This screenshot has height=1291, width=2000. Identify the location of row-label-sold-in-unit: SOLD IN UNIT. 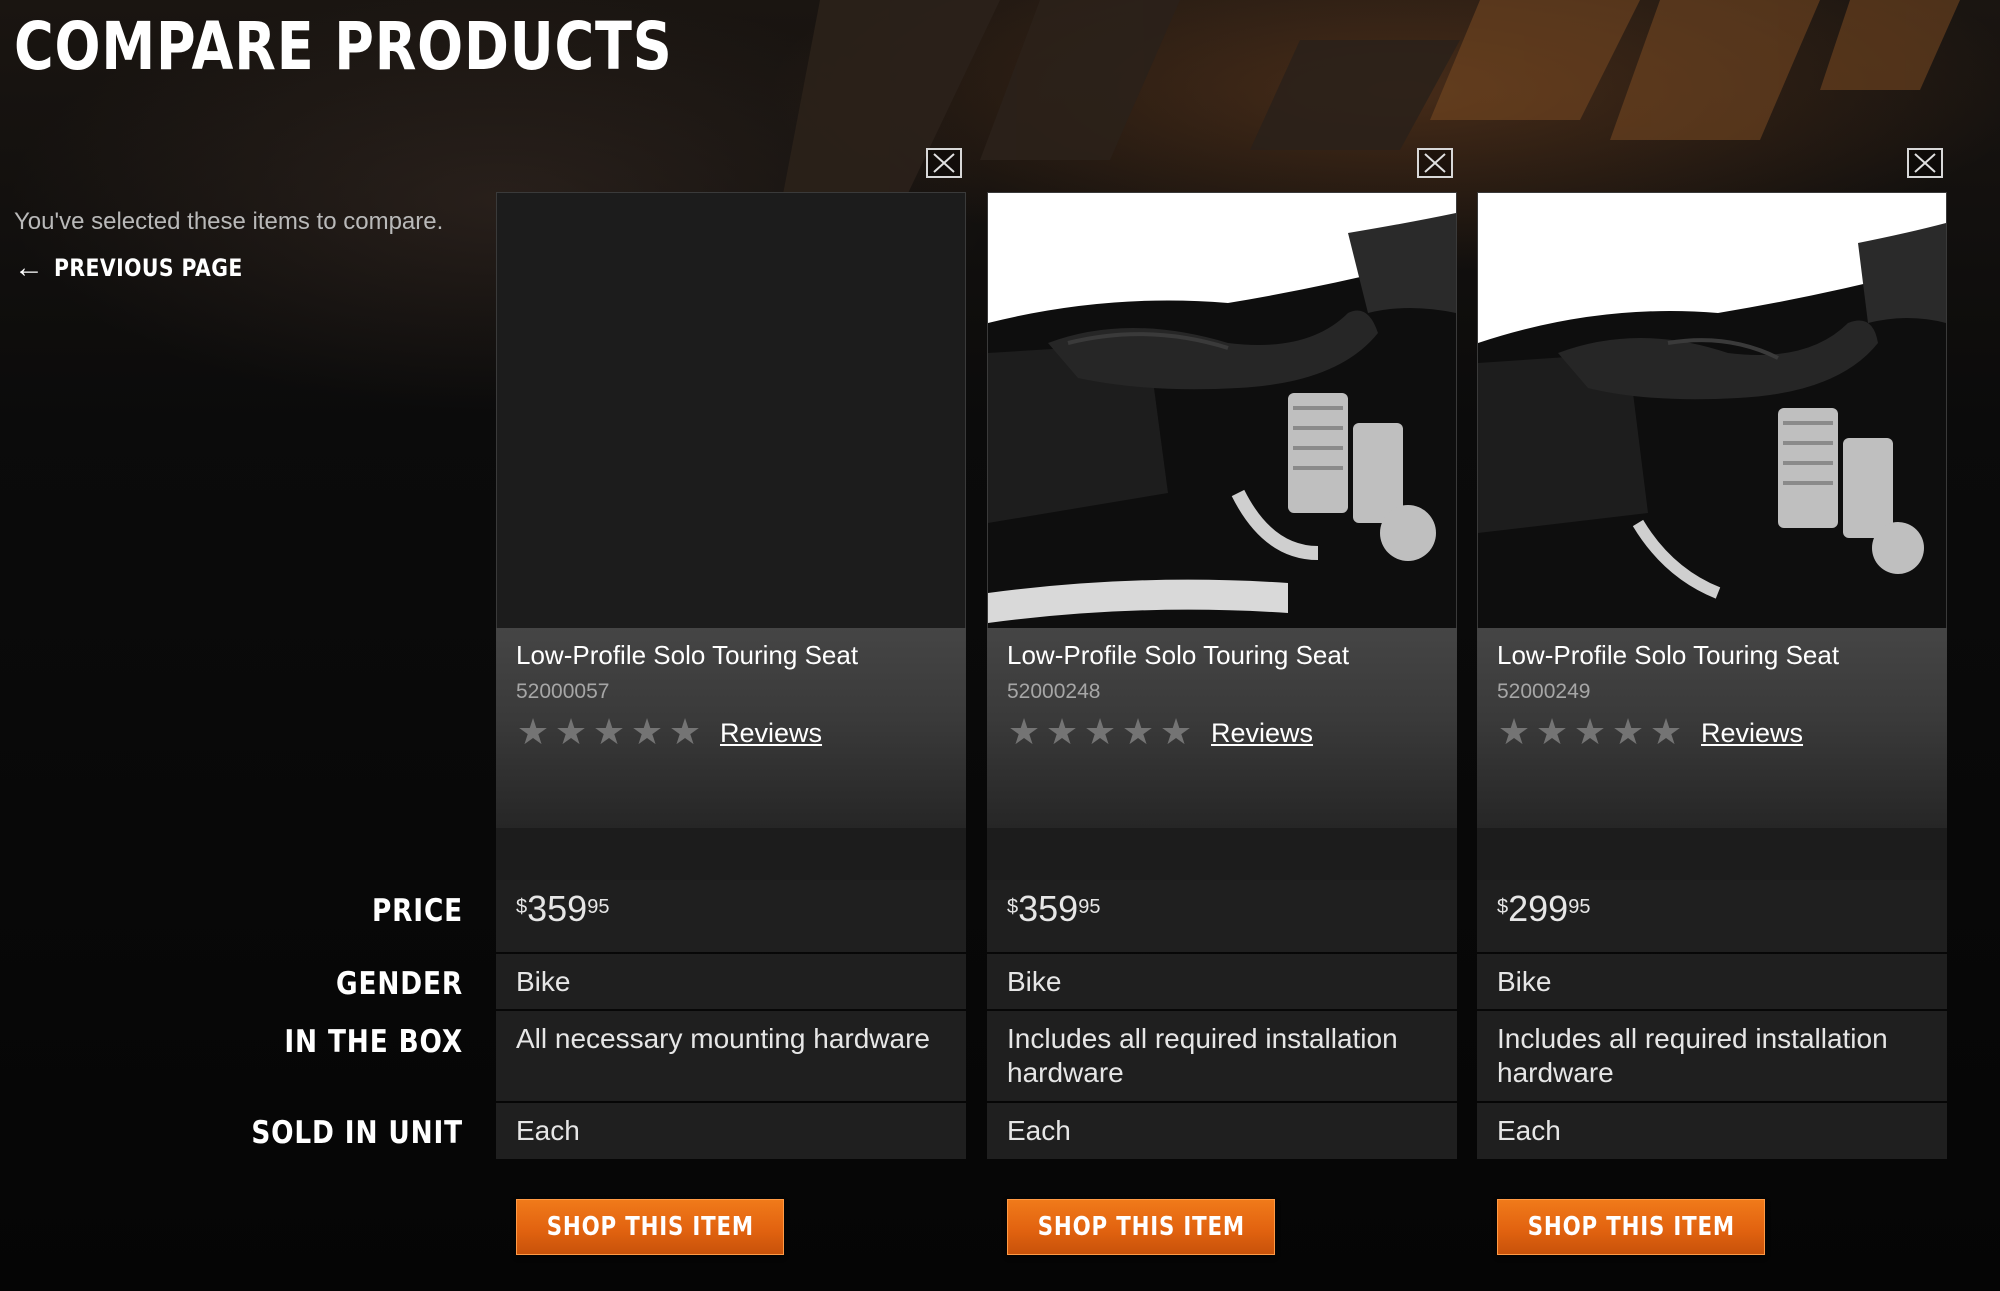
(357, 1133).